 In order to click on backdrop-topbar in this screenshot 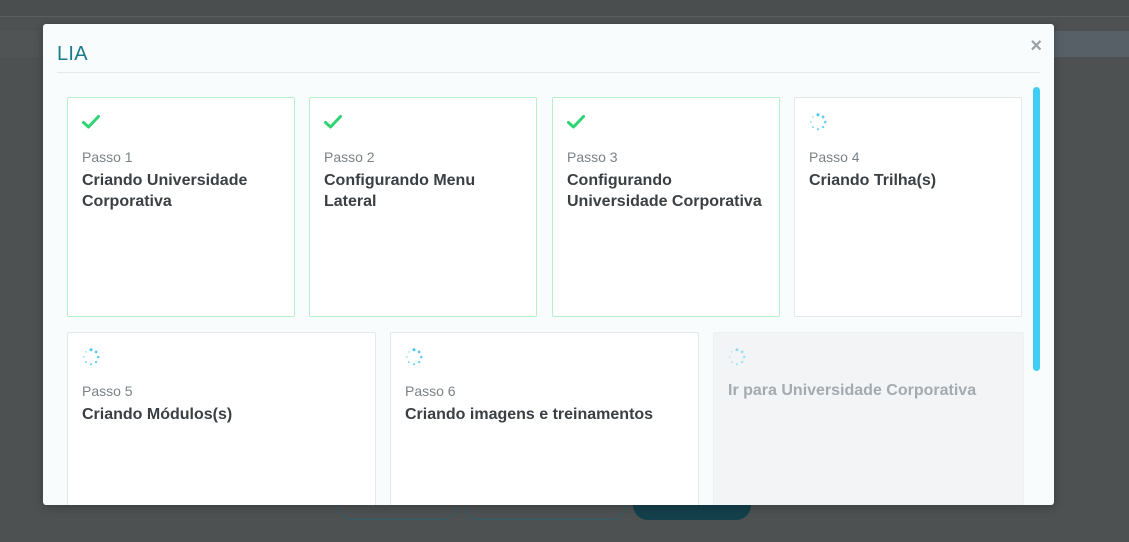, I will do `click(564, 8)`.